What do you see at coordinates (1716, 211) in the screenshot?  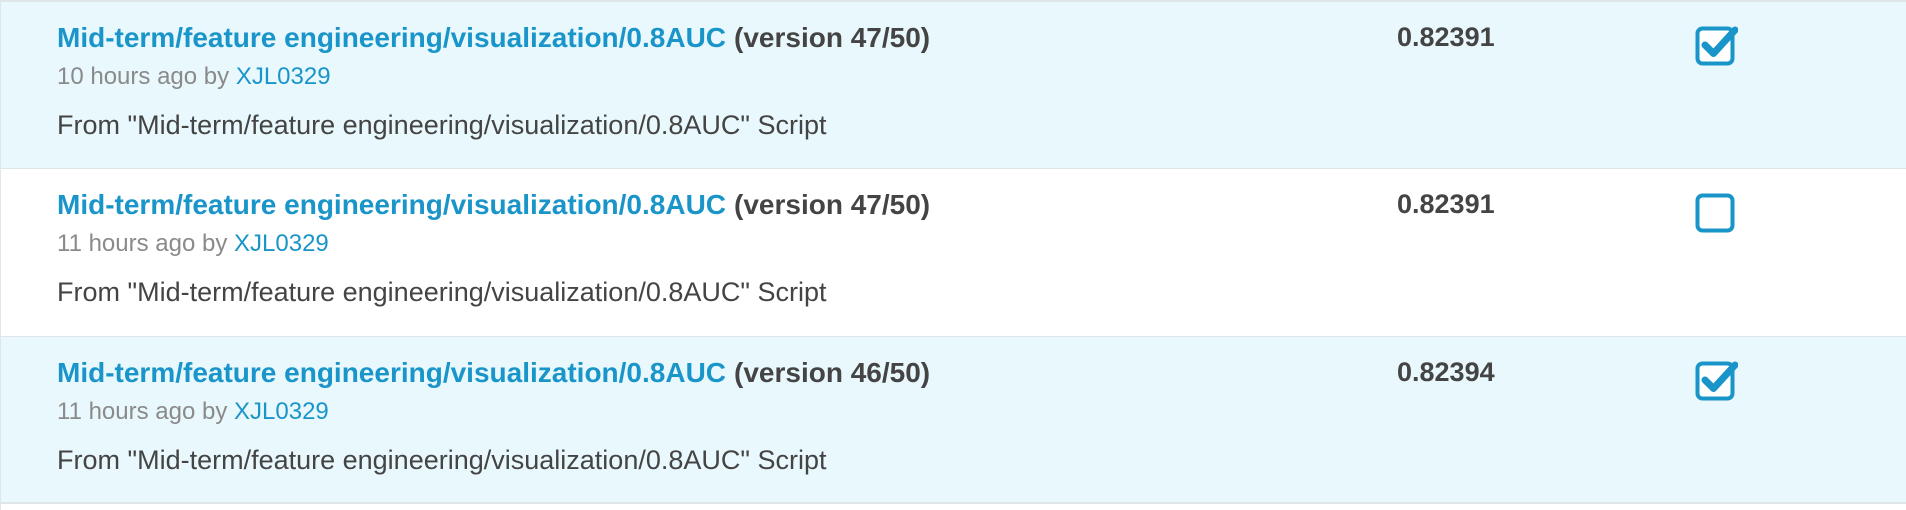 I see `checkbox-unchecked-icon` at bounding box center [1716, 211].